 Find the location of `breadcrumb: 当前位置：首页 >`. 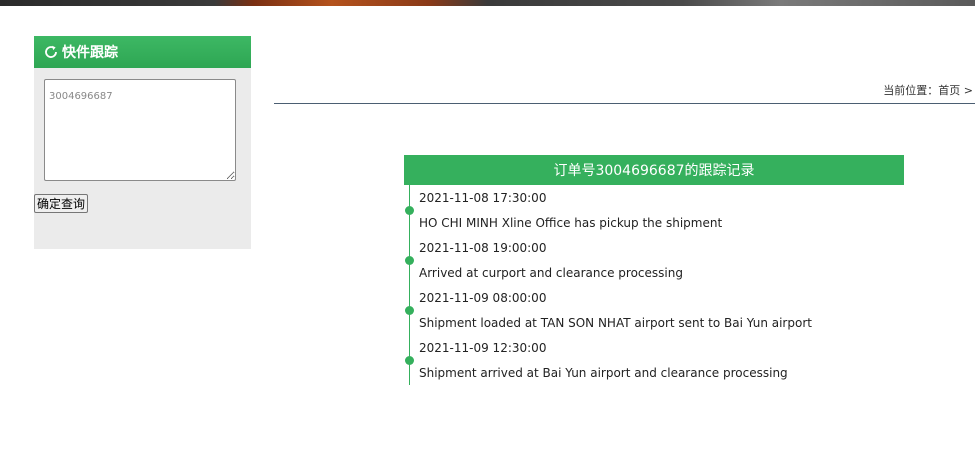

breadcrumb: 当前位置：首页 > is located at coordinates (928, 90).